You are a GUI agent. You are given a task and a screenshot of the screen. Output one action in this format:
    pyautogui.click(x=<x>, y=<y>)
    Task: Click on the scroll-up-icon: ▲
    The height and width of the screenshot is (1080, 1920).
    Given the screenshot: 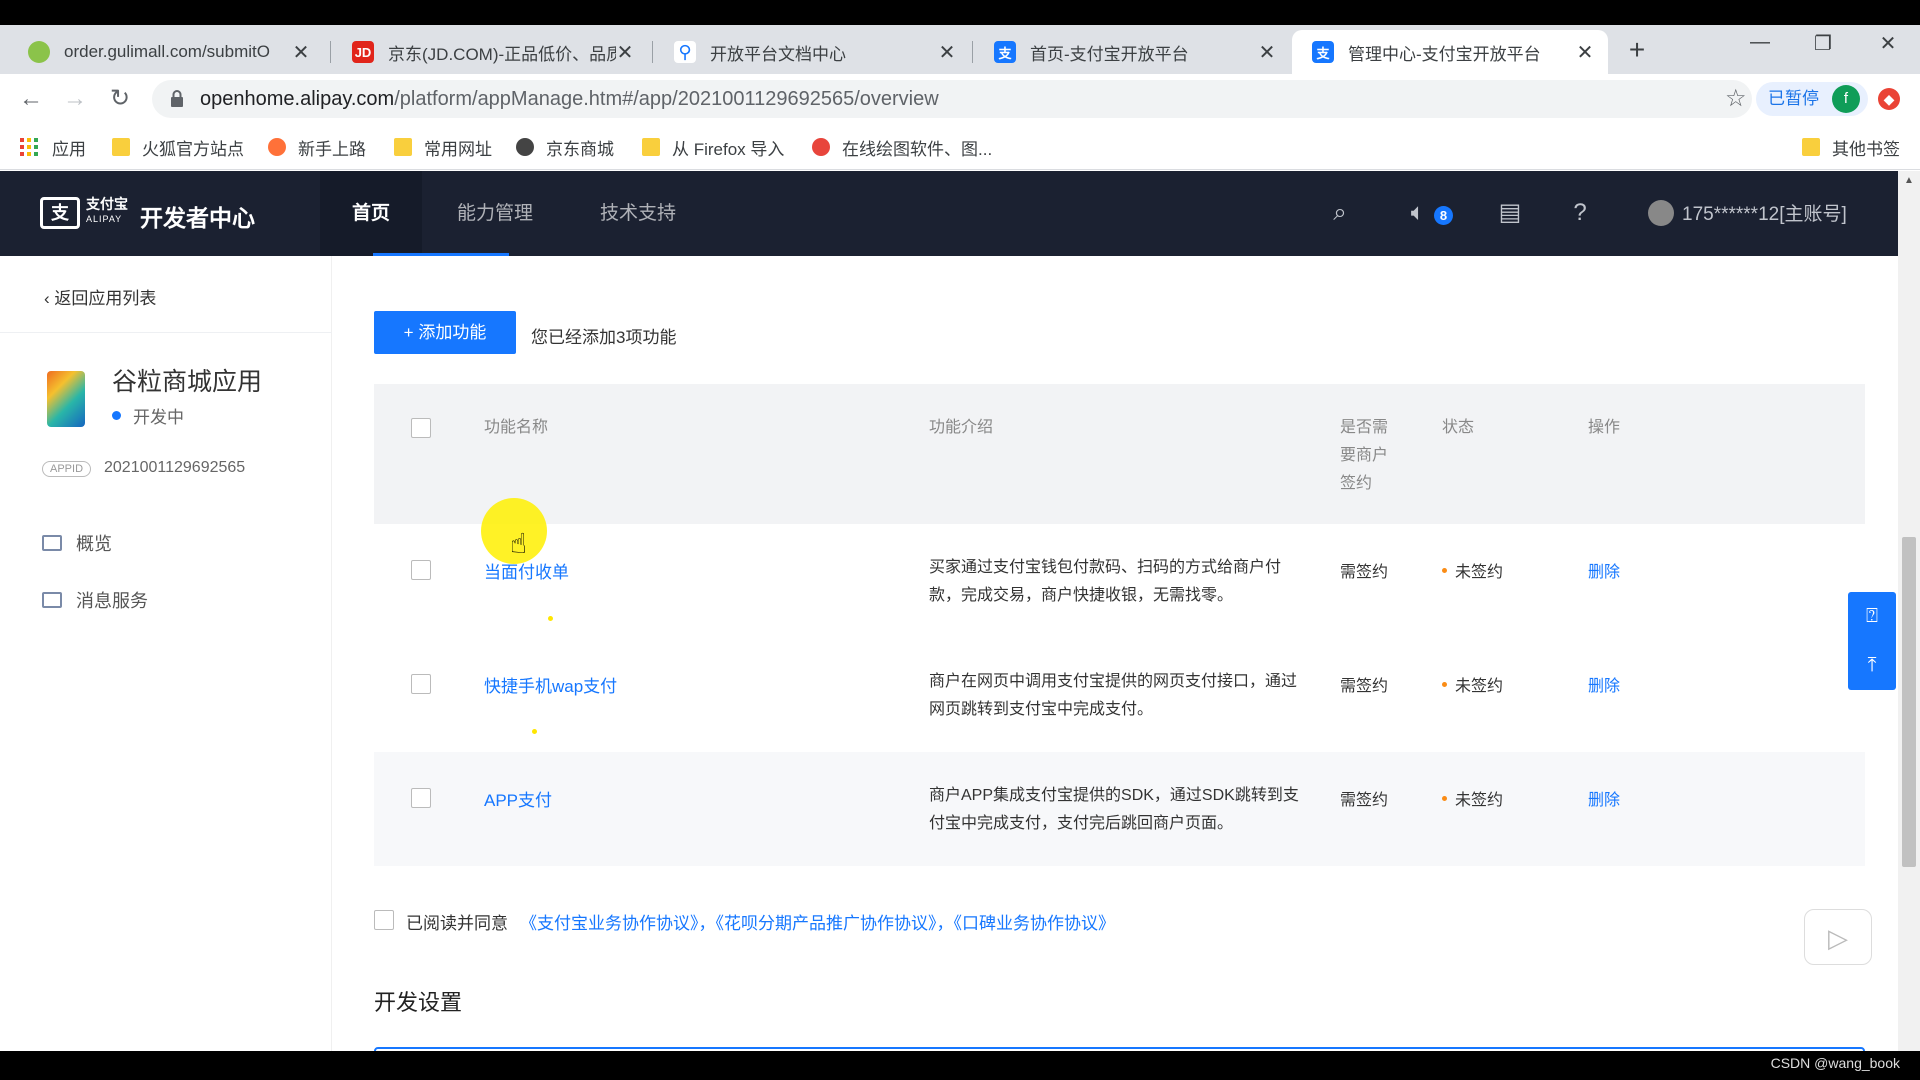 What is the action you would take?
    pyautogui.click(x=1909, y=180)
    